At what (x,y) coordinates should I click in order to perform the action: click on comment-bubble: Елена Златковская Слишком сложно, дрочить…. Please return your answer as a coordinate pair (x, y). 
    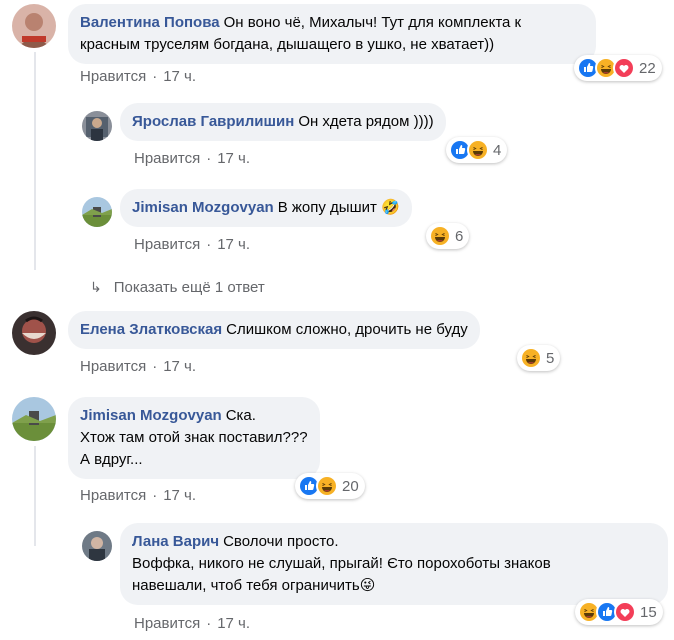
    Looking at the image, I should click on (274, 330).